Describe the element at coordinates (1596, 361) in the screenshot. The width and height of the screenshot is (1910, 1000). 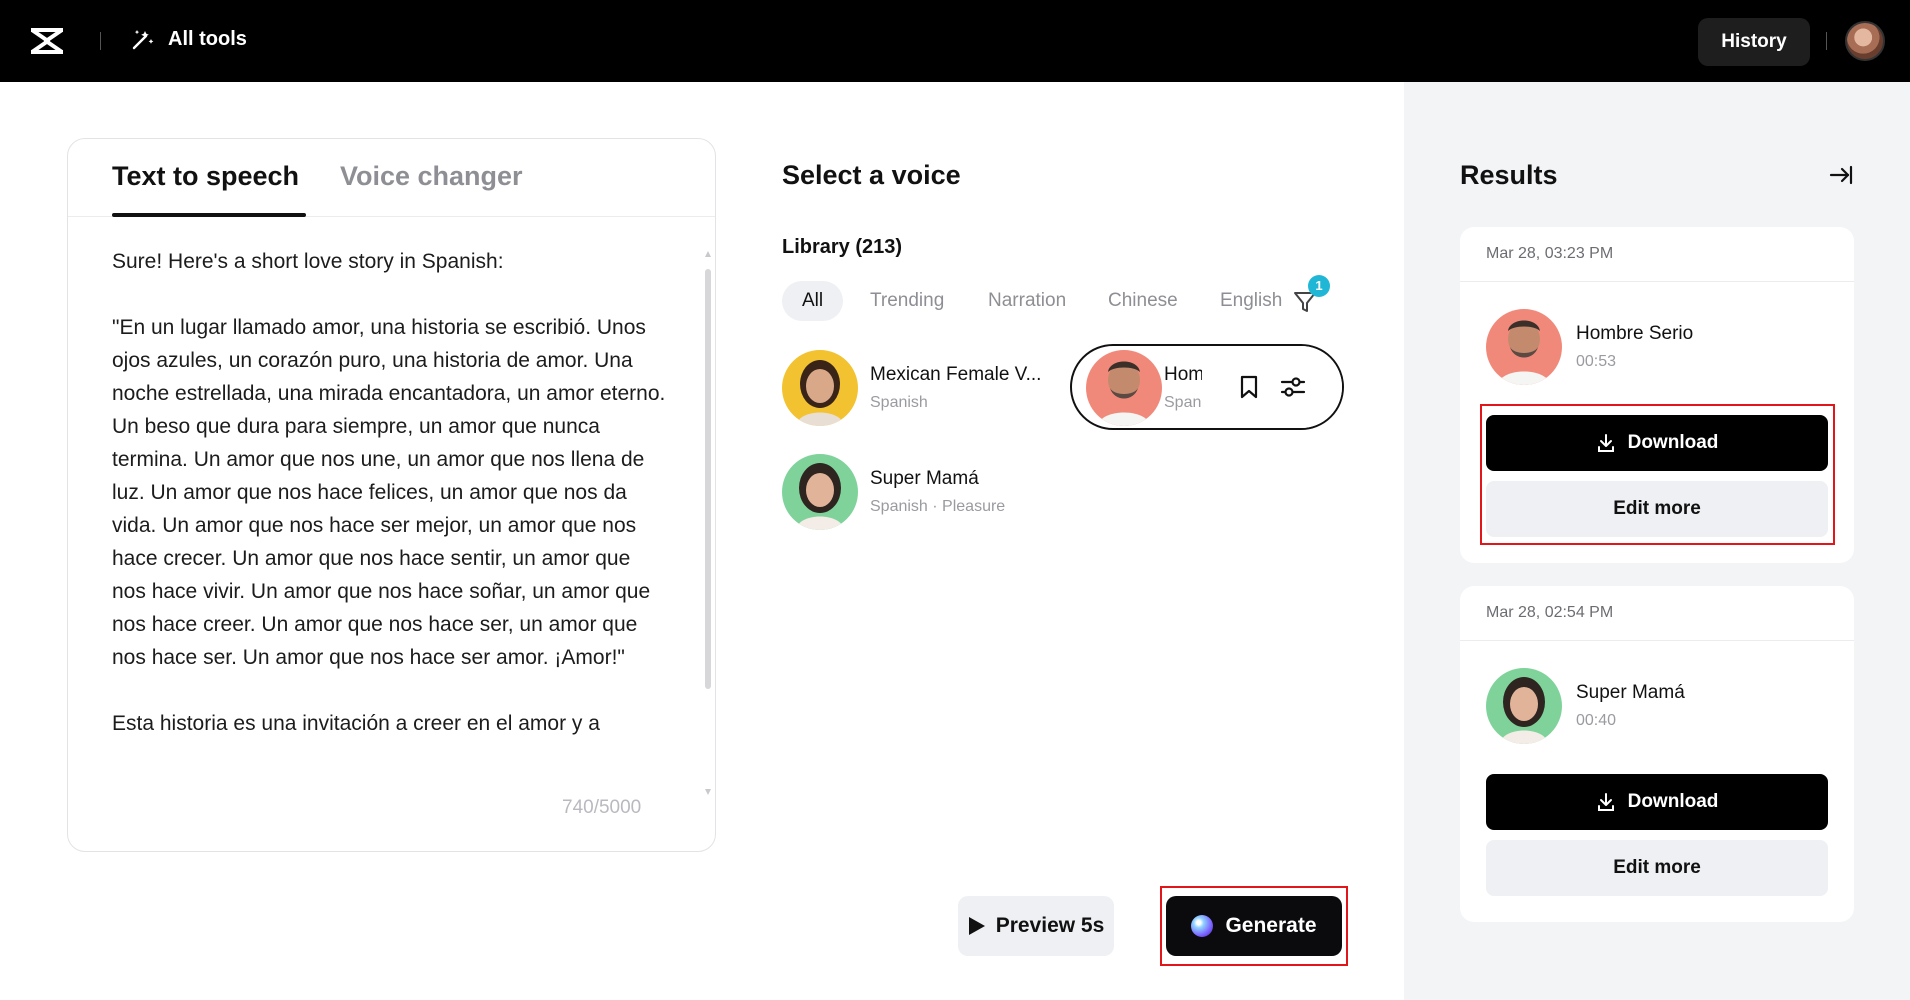
I see `result-duration: 00:53` at that location.